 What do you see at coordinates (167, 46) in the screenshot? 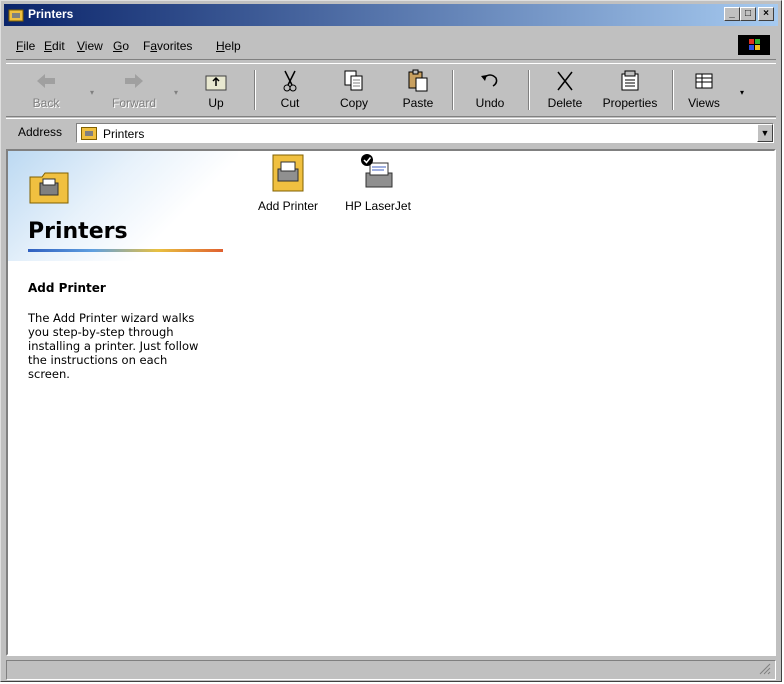
I see `menu-favorites: Favorites` at bounding box center [167, 46].